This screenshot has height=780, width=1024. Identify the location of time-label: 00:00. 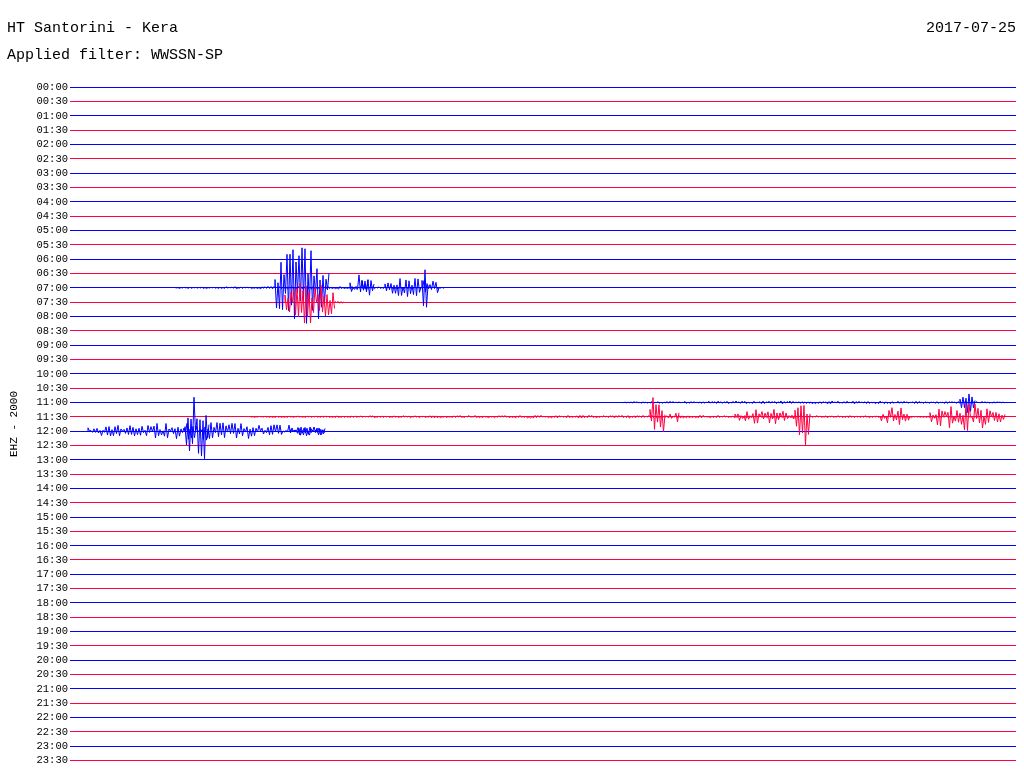
(51, 87).